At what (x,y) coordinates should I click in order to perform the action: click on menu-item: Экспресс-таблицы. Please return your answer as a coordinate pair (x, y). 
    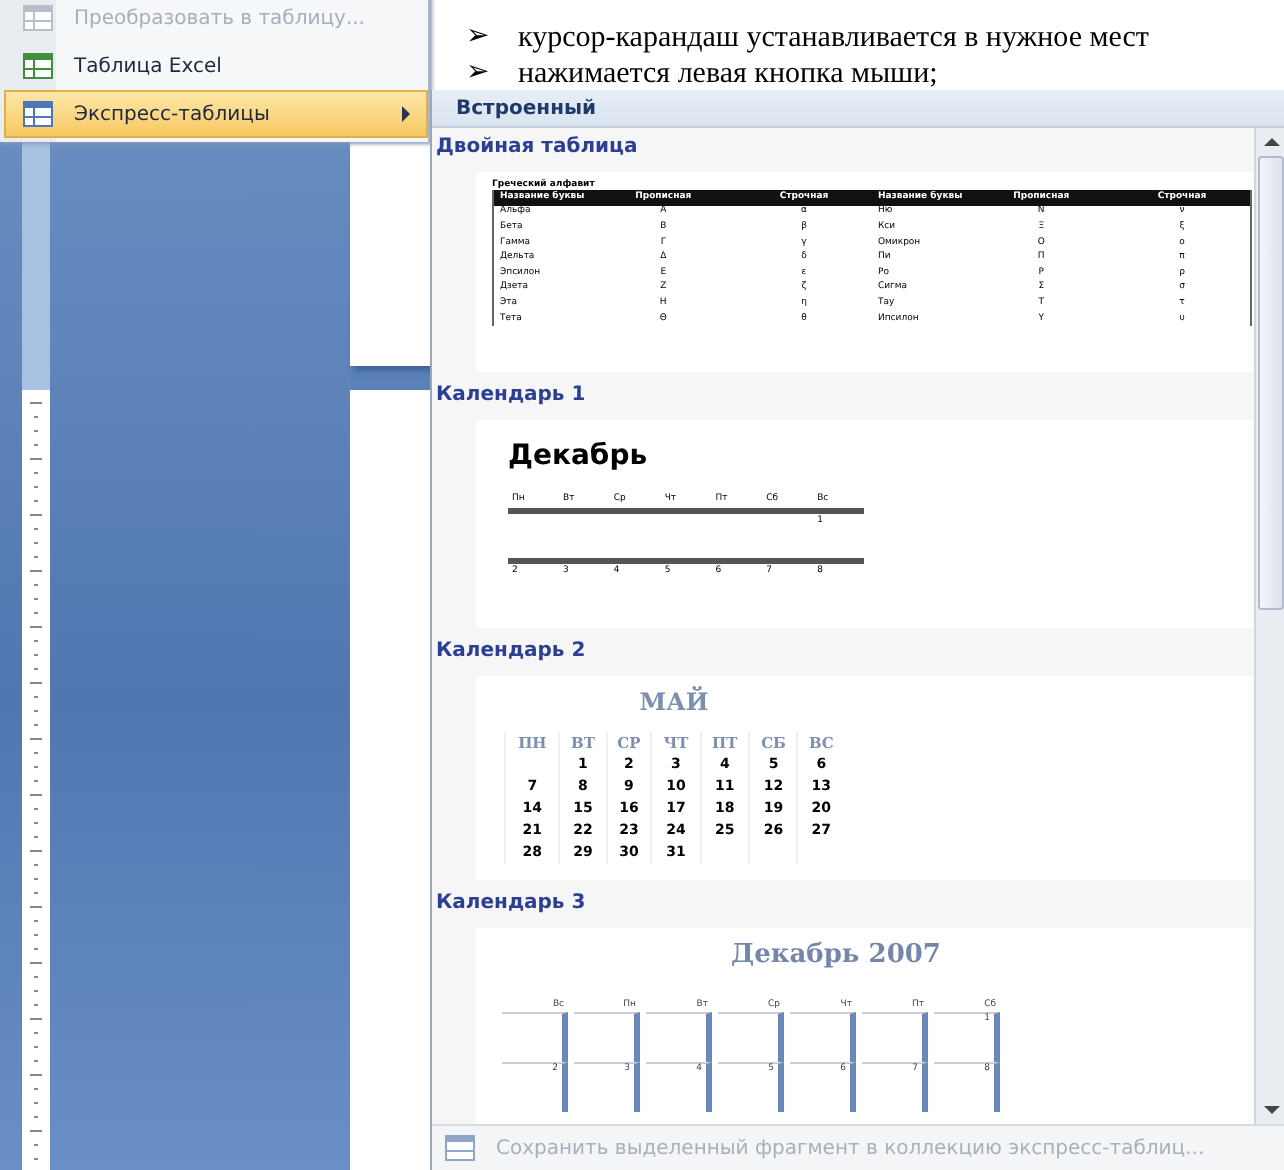
    Looking at the image, I should click on (216, 114).